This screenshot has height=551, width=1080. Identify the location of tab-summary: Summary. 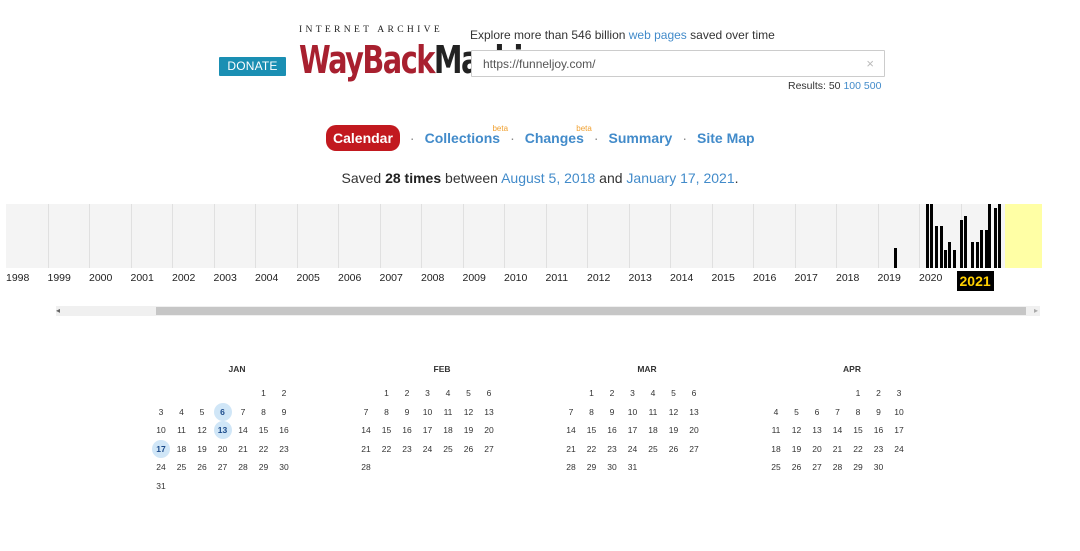
(641, 138).